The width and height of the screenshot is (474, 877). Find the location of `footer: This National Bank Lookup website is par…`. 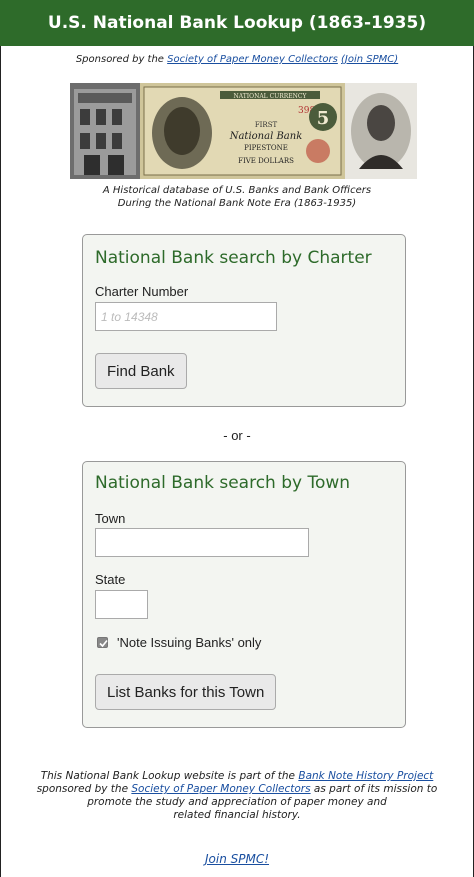

footer: This National Bank Lookup website is par… is located at coordinates (237, 796).